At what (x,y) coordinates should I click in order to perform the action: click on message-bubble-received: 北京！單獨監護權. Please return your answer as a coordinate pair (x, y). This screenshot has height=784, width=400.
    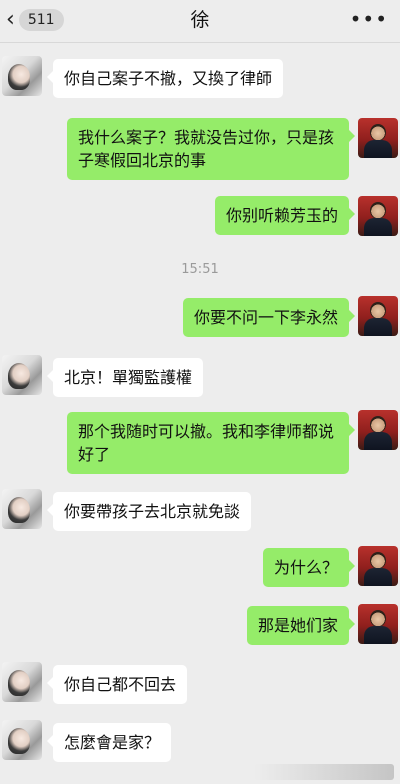
    Looking at the image, I should click on (125, 377).